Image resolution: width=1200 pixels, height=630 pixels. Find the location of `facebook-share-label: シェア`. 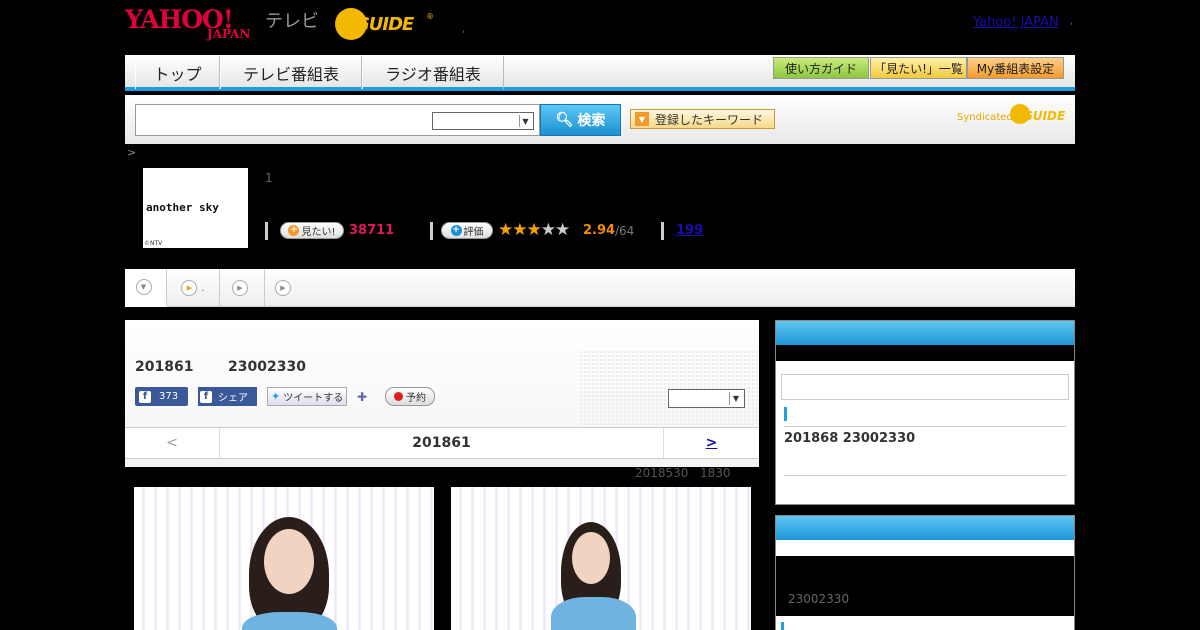

facebook-share-label: シェア is located at coordinates (233, 398).